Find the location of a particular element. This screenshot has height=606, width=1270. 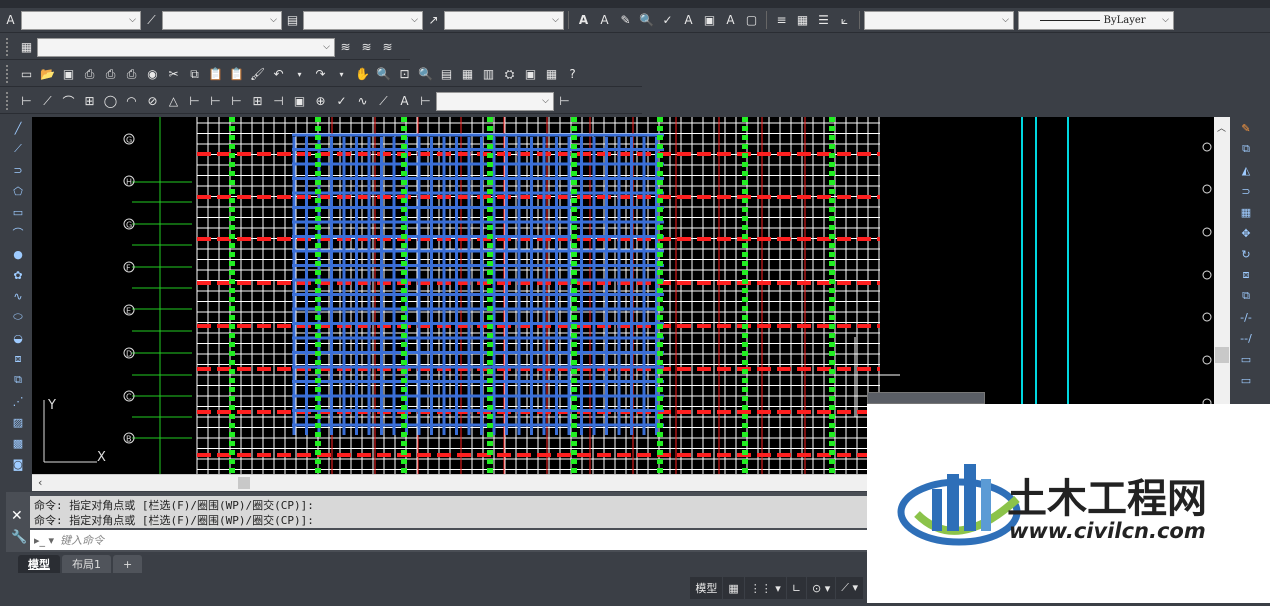

customize-icon: 🔧 is located at coordinates (19, 537).